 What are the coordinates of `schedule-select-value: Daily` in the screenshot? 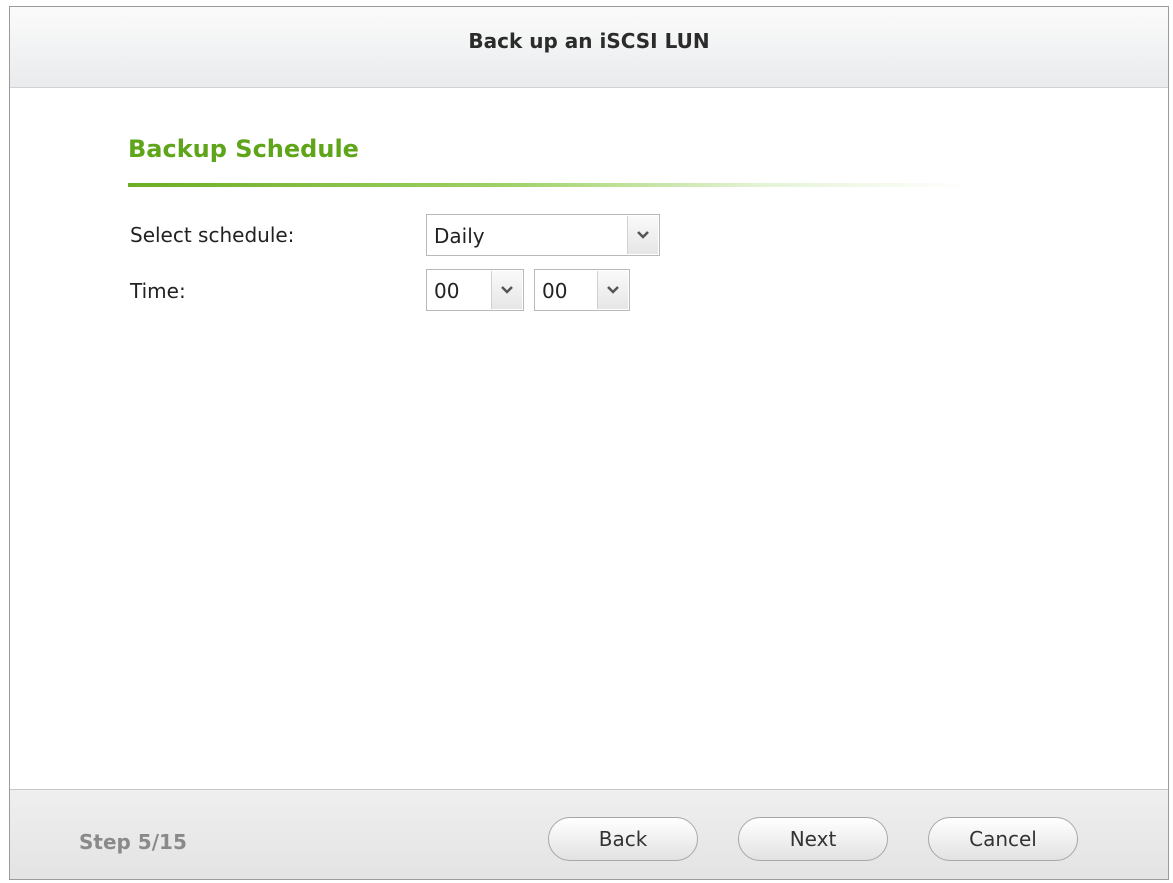 It's located at (459, 236).